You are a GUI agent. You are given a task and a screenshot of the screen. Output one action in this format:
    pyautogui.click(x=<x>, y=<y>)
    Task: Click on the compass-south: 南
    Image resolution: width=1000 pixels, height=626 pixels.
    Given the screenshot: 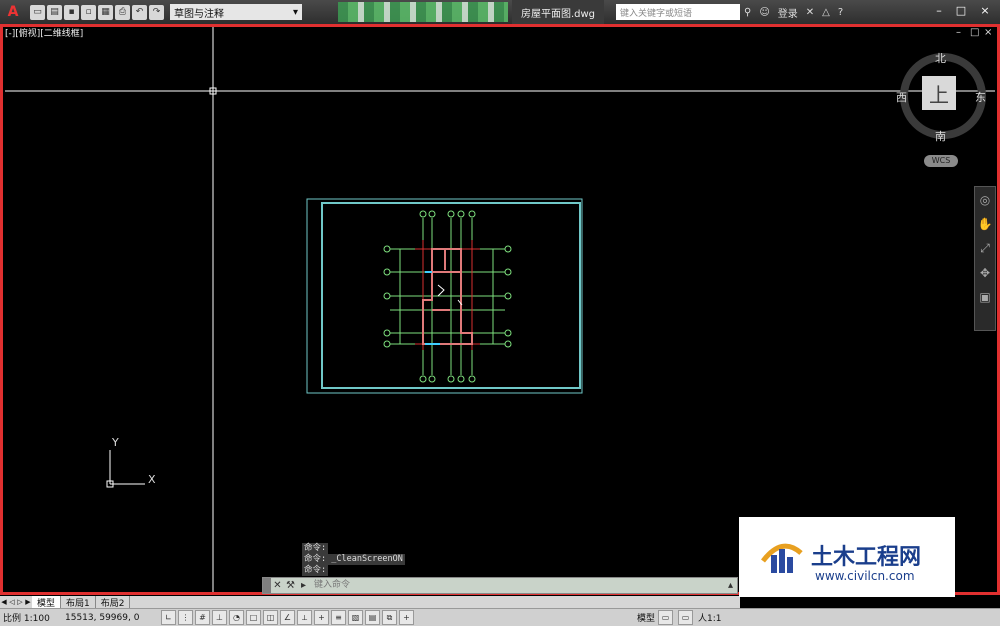 What is the action you would take?
    pyautogui.click(x=940, y=136)
    